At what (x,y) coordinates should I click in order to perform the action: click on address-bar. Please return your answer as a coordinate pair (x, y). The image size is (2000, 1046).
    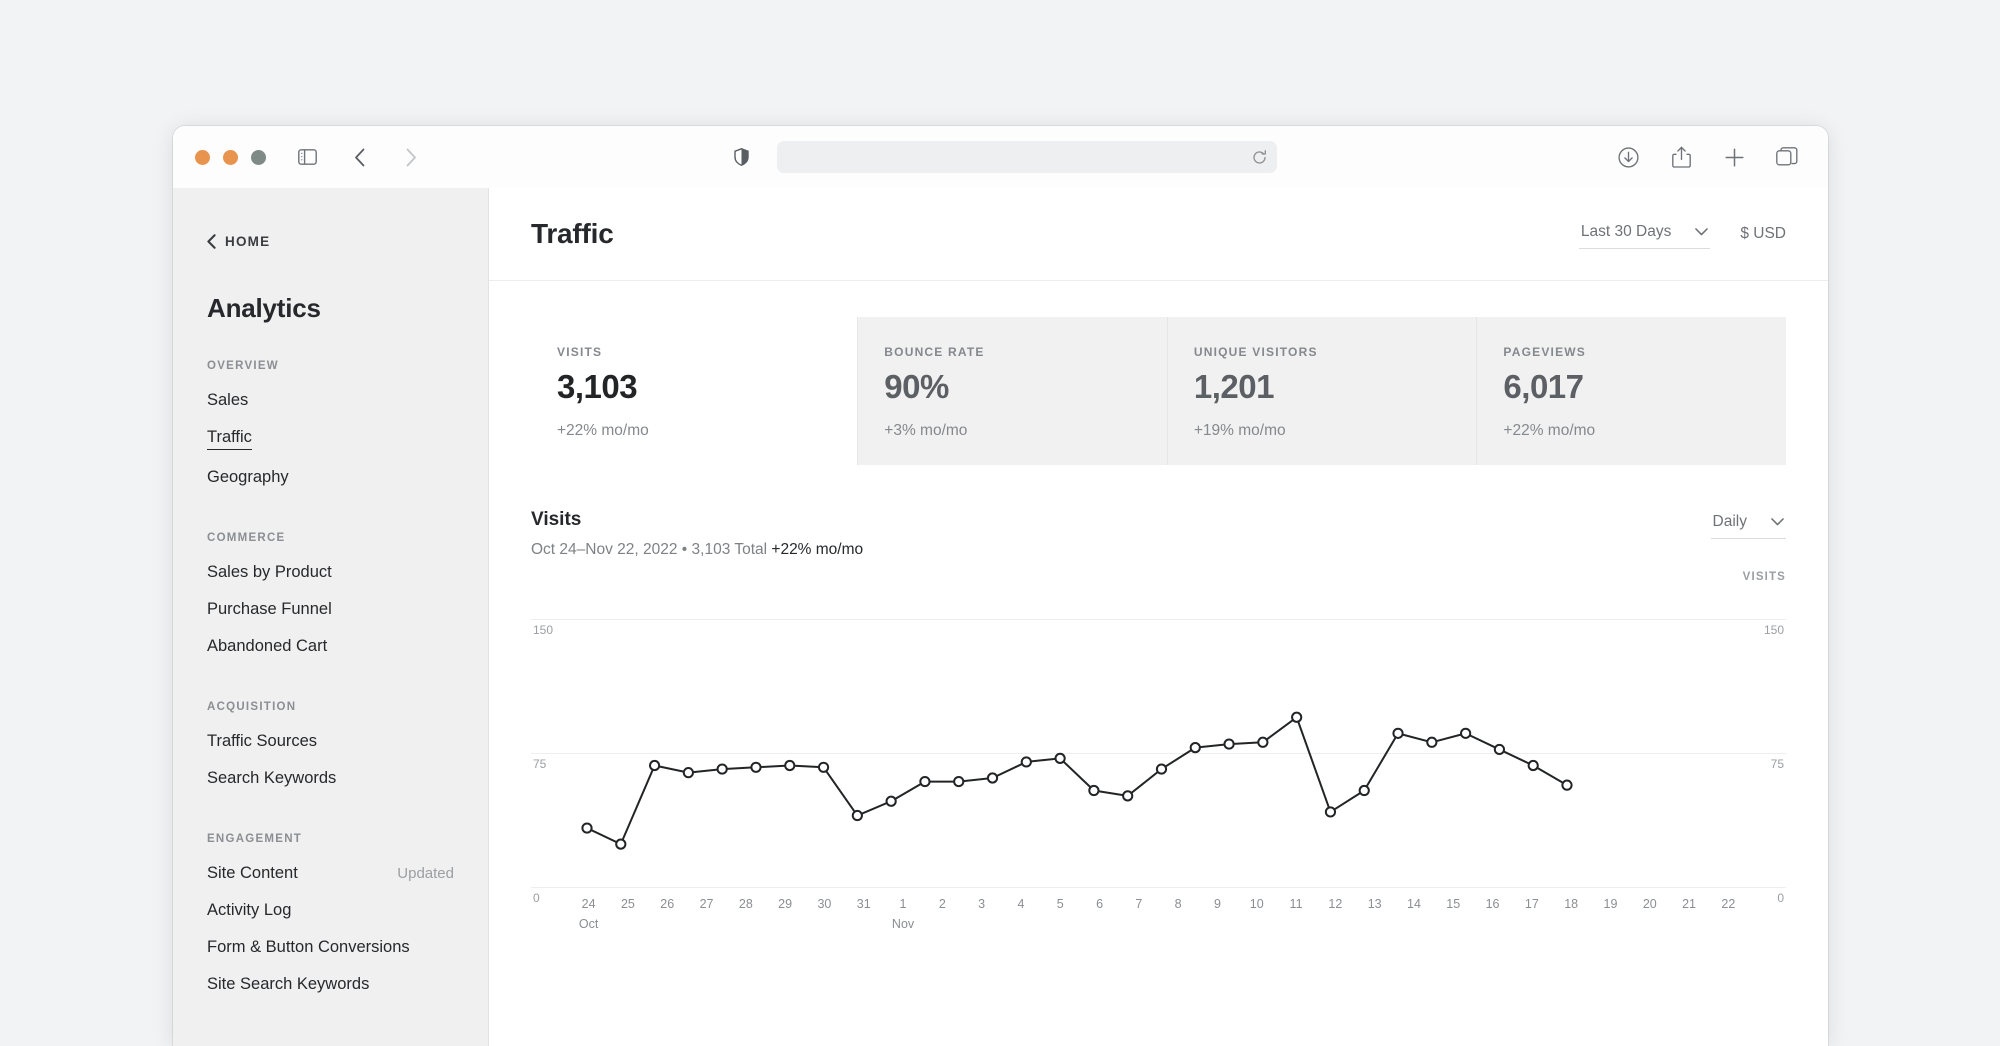
    Looking at the image, I should click on (1026, 157).